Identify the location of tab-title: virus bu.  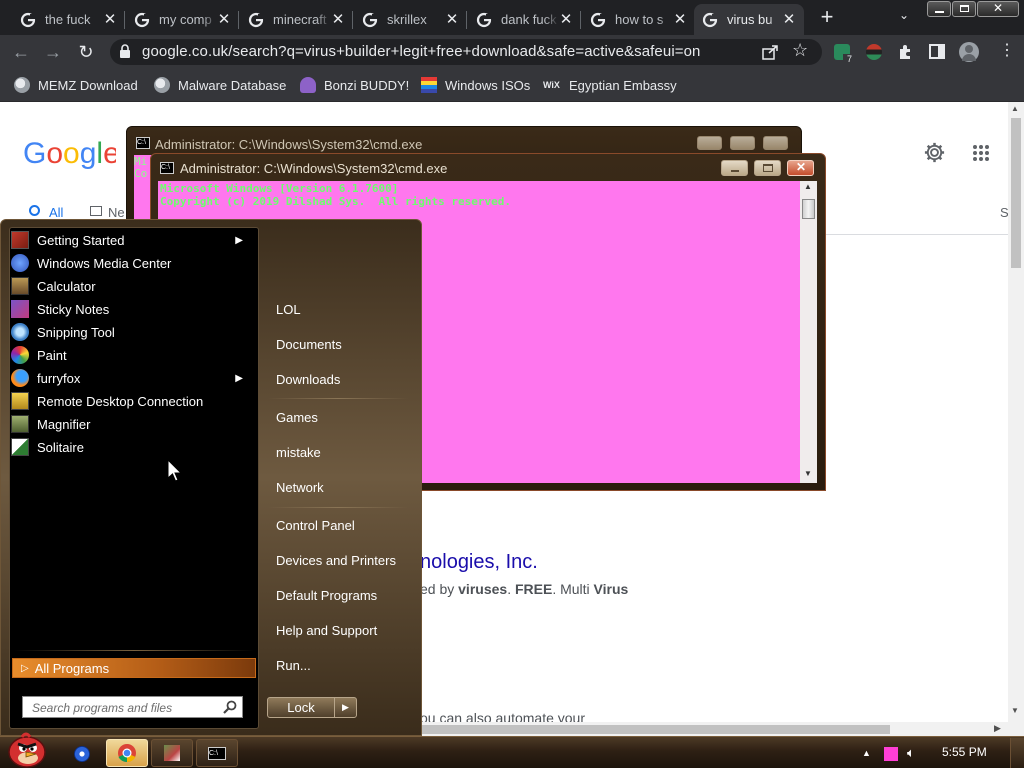
(750, 19).